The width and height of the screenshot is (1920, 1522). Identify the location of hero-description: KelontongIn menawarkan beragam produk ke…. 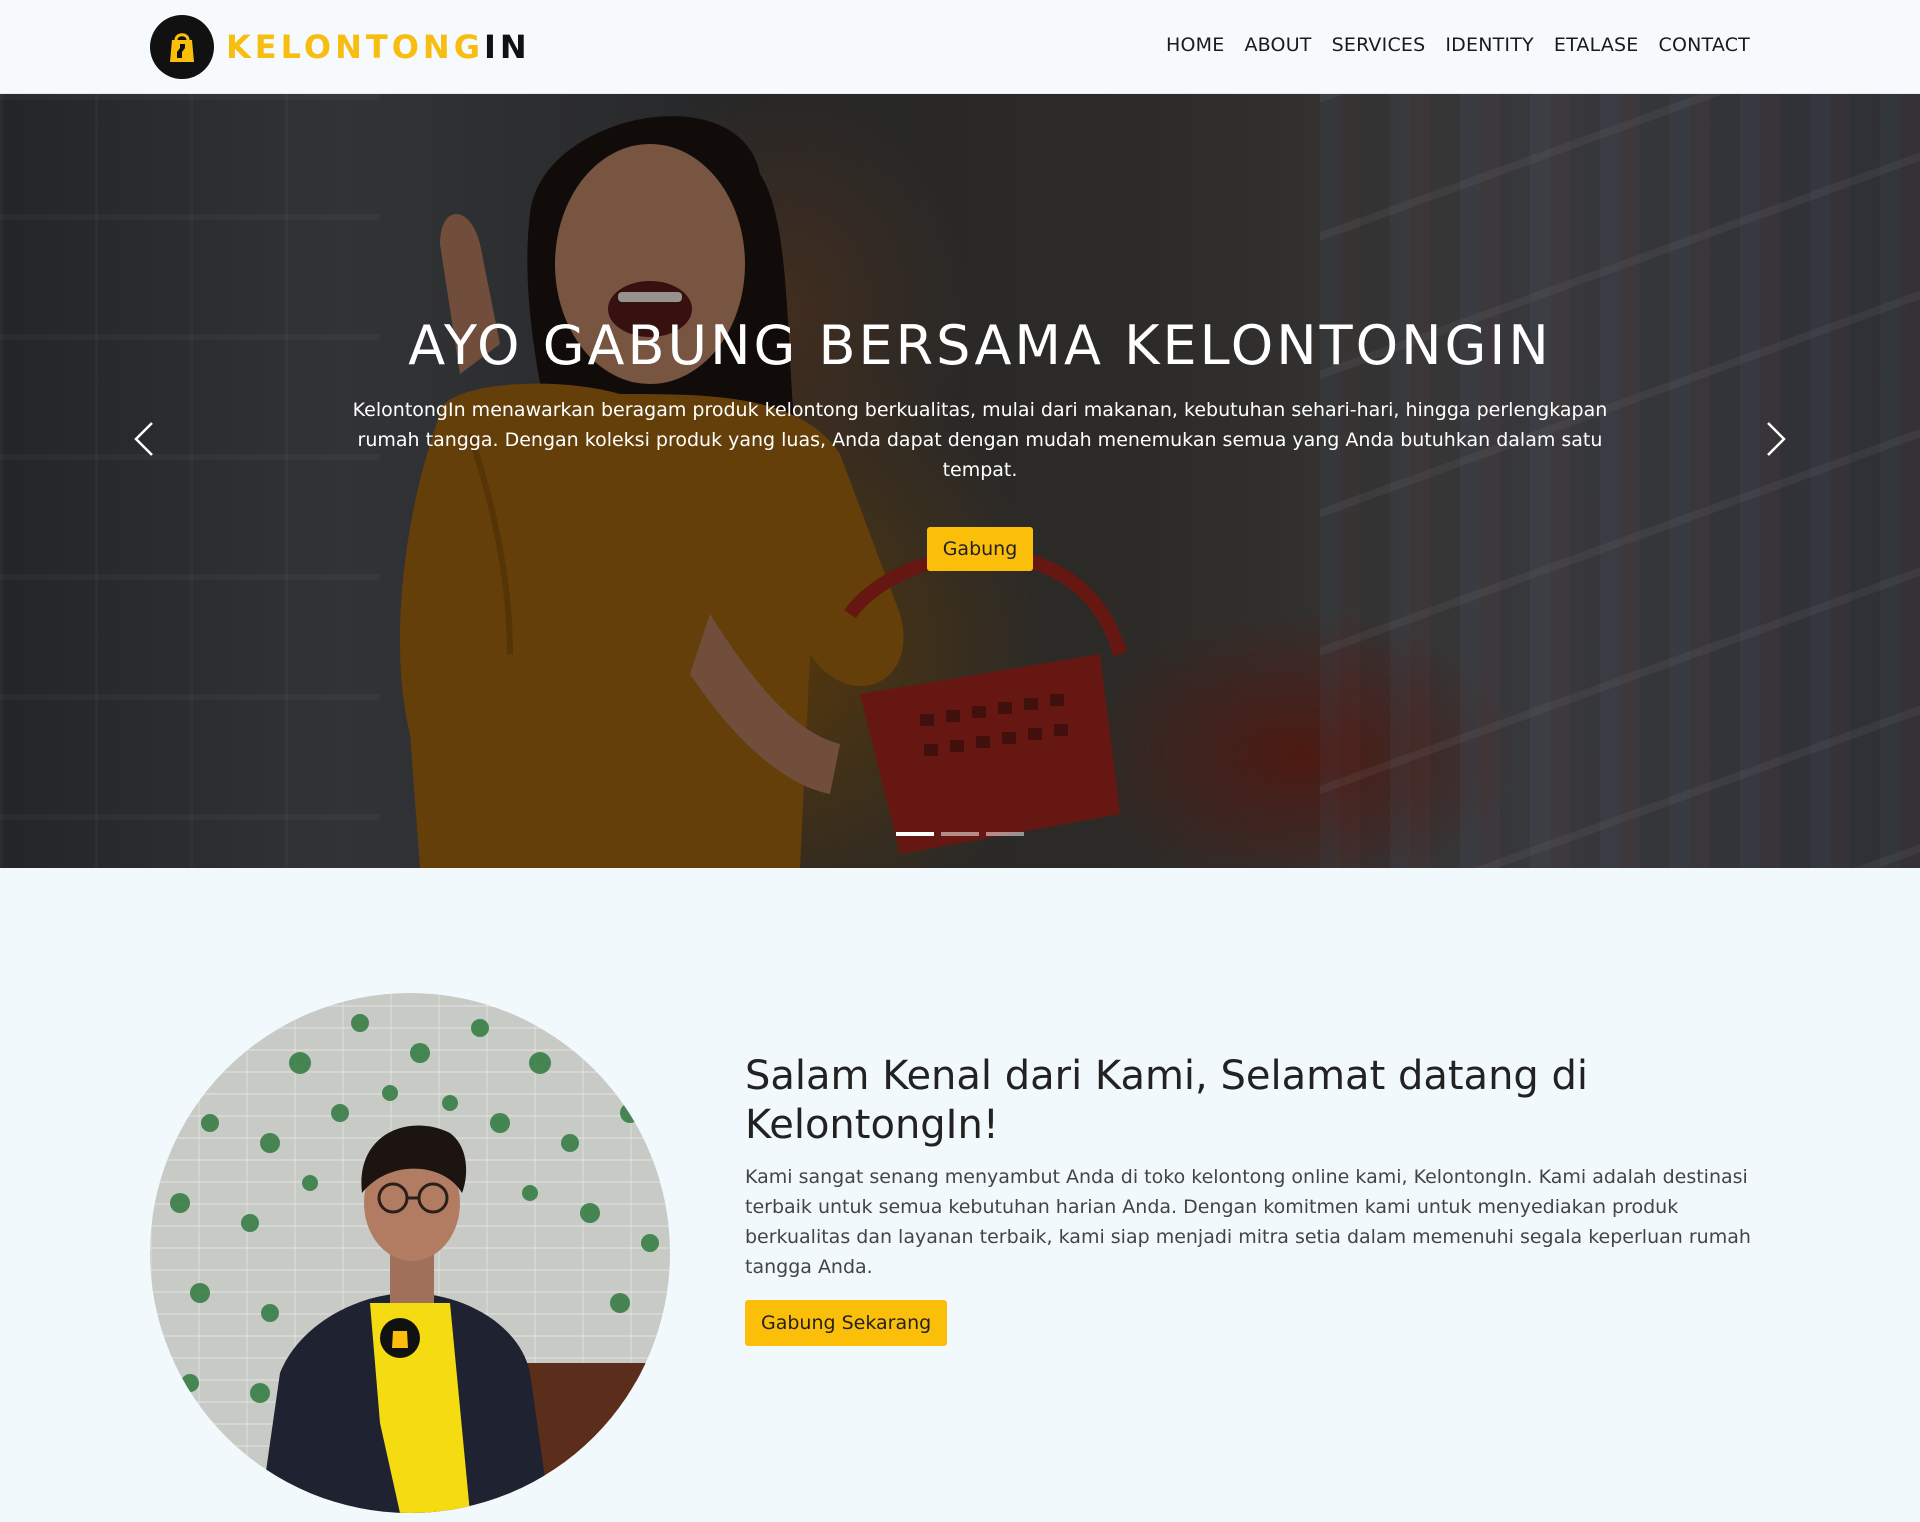
(980, 440).